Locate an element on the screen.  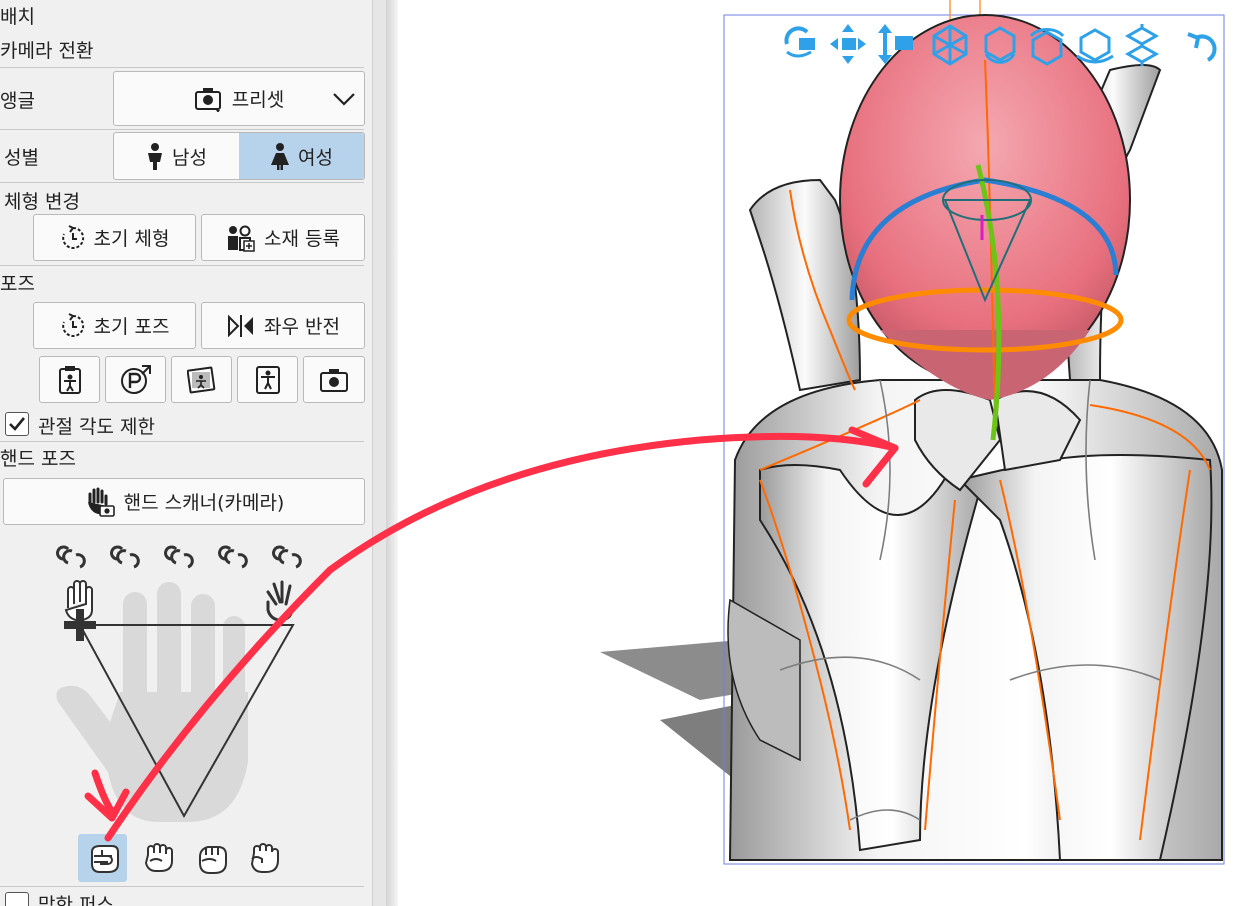
section-camera-switch: 카메라 전환 is located at coordinates (46, 49).